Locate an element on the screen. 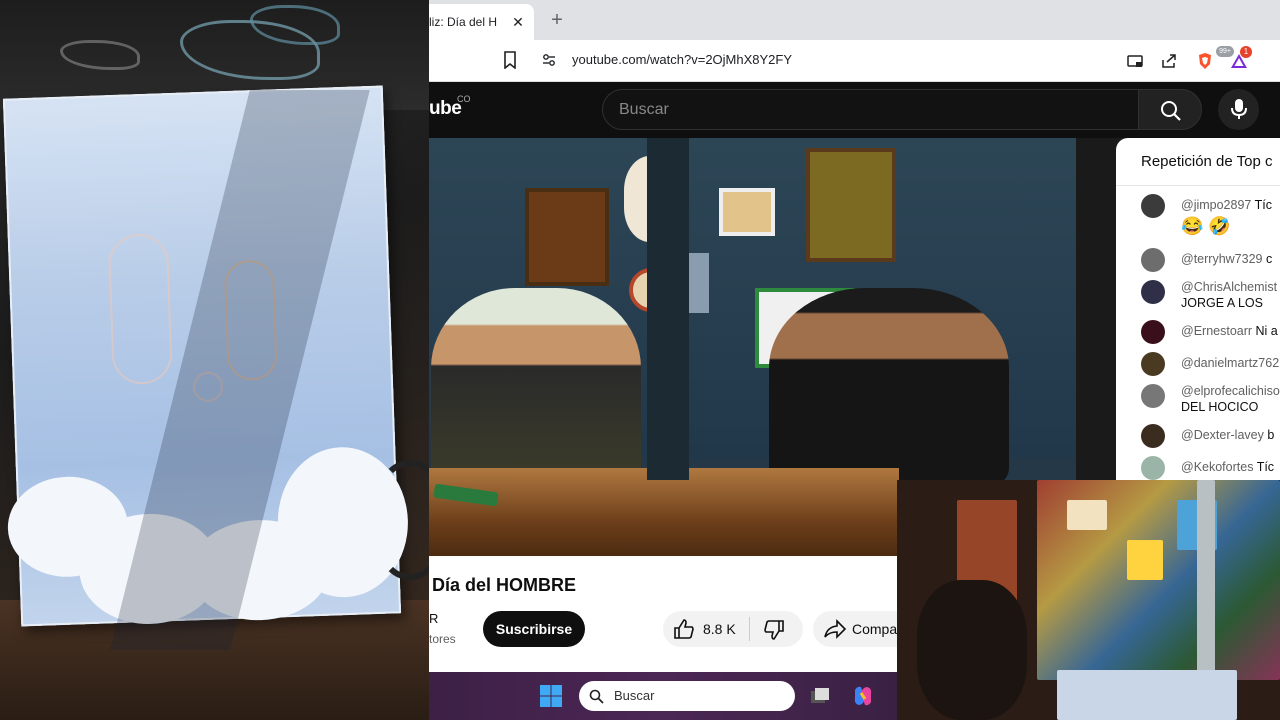 Image resolution: width=1280 pixels, height=720 pixels. taskbar-search-input: Buscar is located at coordinates (687, 696).